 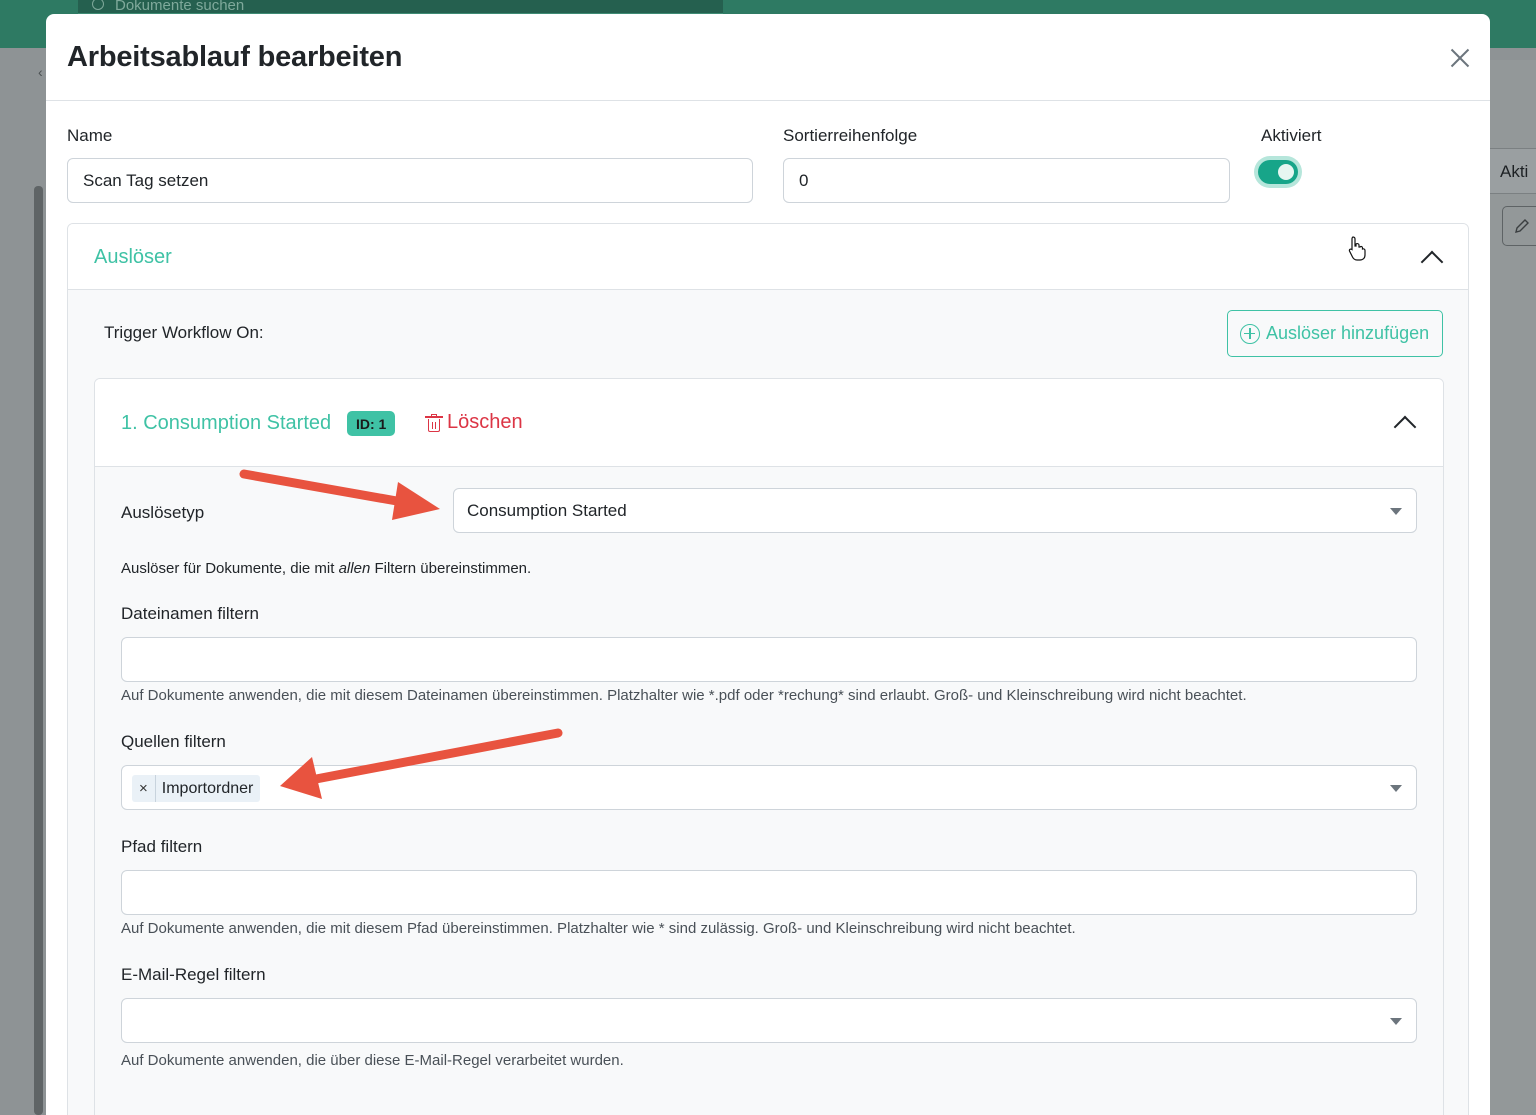 I want to click on enabled-toggle, so click(x=1278, y=172).